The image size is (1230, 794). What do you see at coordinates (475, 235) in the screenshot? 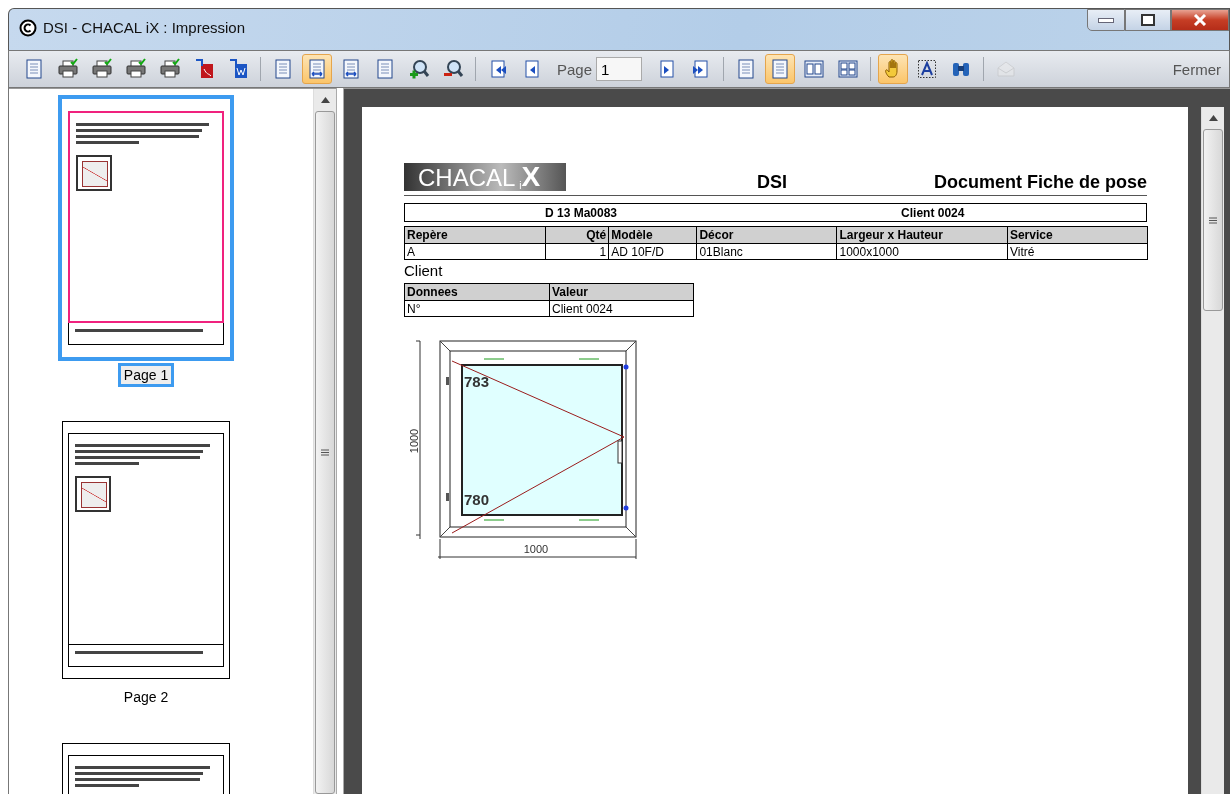
I see `column-header: Repère` at bounding box center [475, 235].